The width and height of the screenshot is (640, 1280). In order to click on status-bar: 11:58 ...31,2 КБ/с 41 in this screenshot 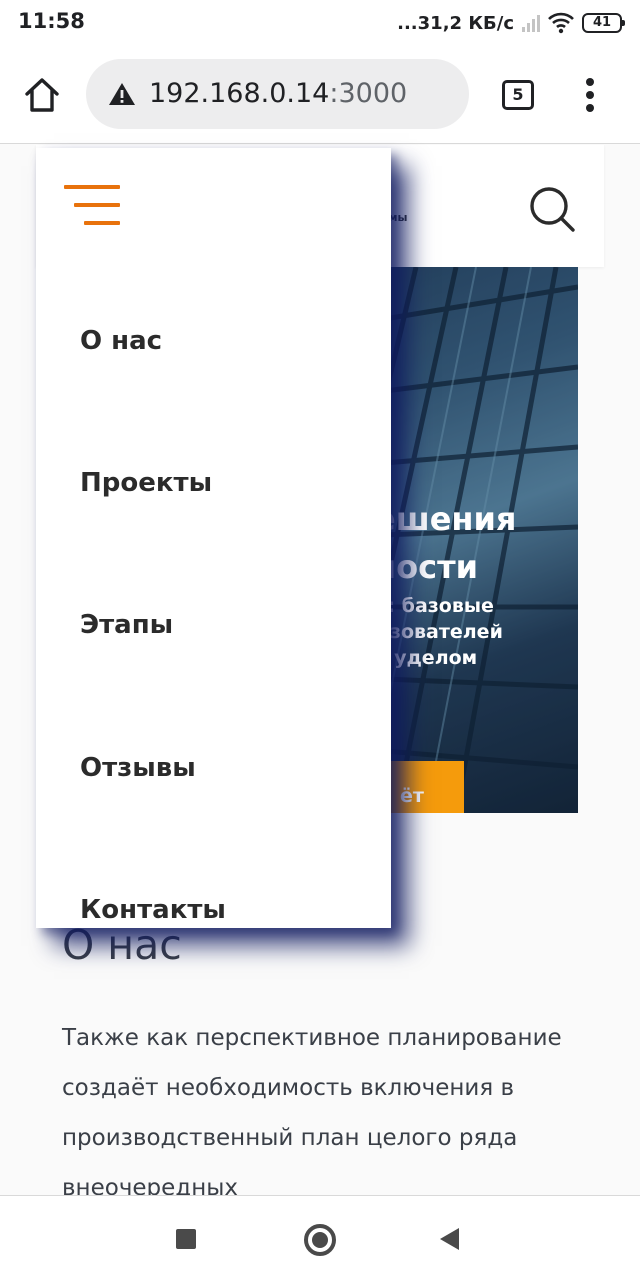, I will do `click(320, 23)`.